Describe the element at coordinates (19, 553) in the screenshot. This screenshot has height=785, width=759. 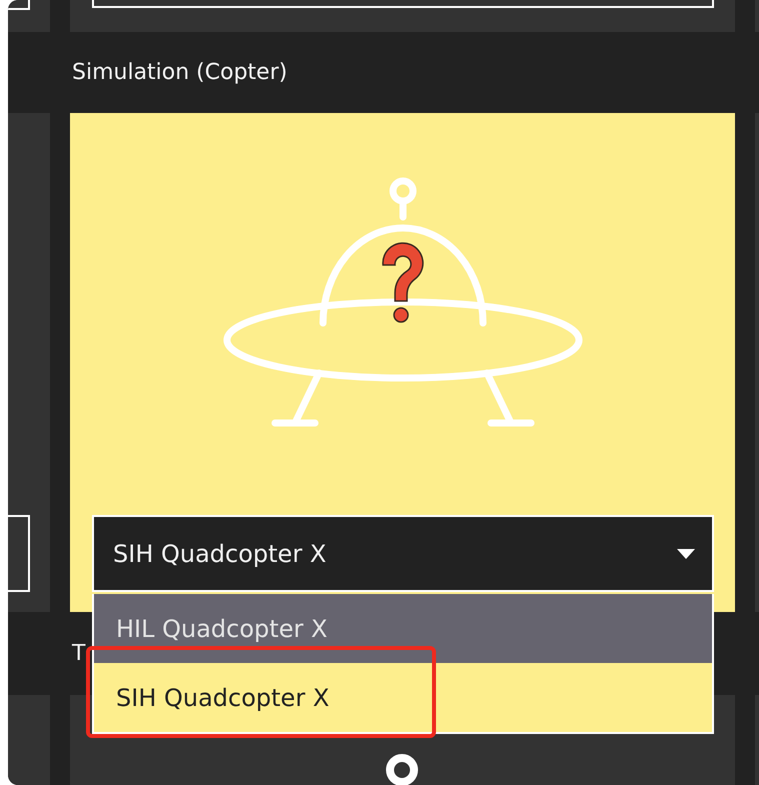
I see `select-field` at that location.